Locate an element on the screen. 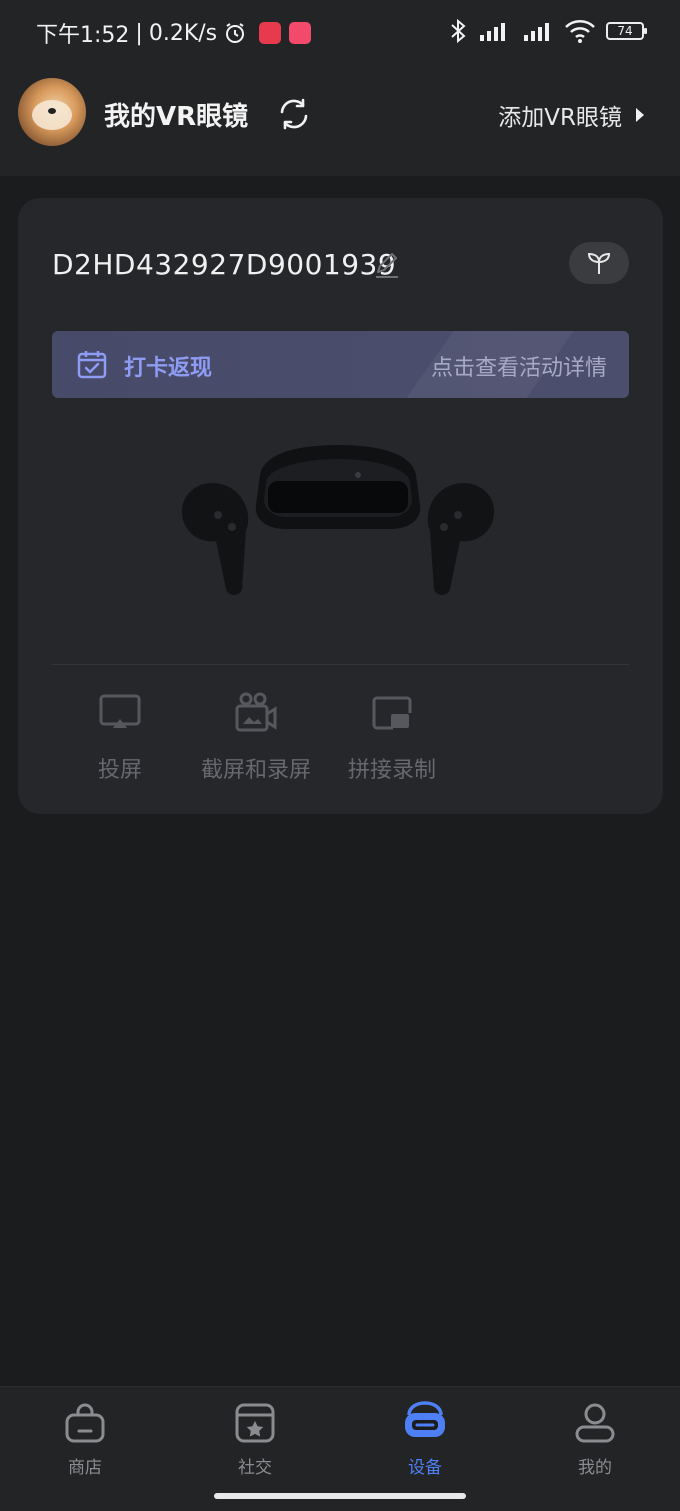 The image size is (680, 1511). tab-profile-label: 我的 is located at coordinates (595, 1468).